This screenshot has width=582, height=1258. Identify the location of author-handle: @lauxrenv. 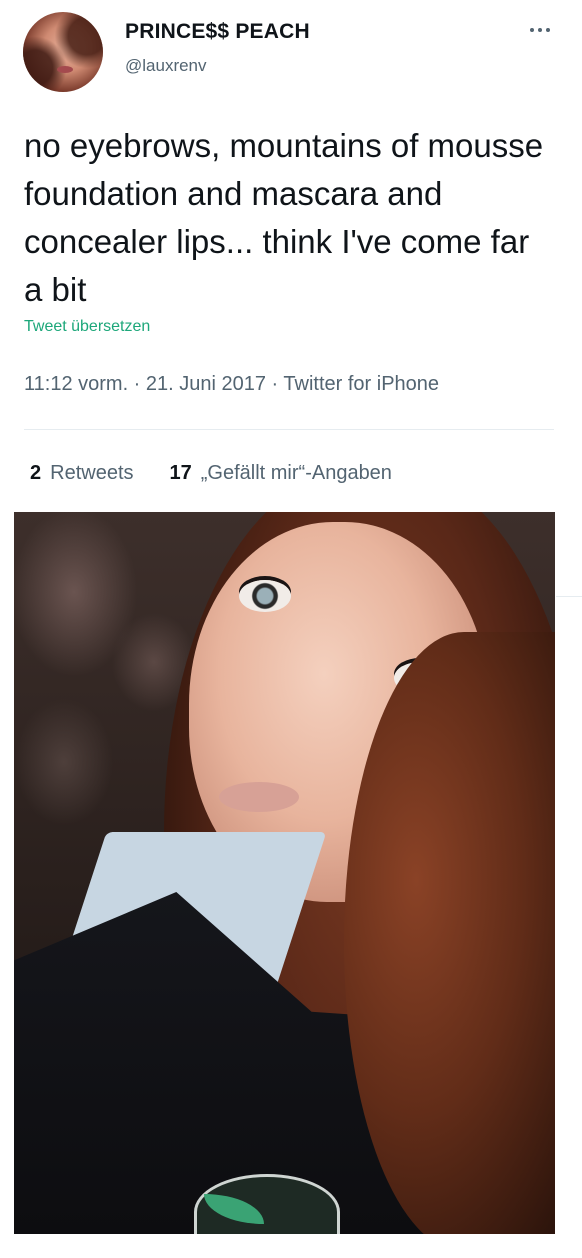
(166, 66).